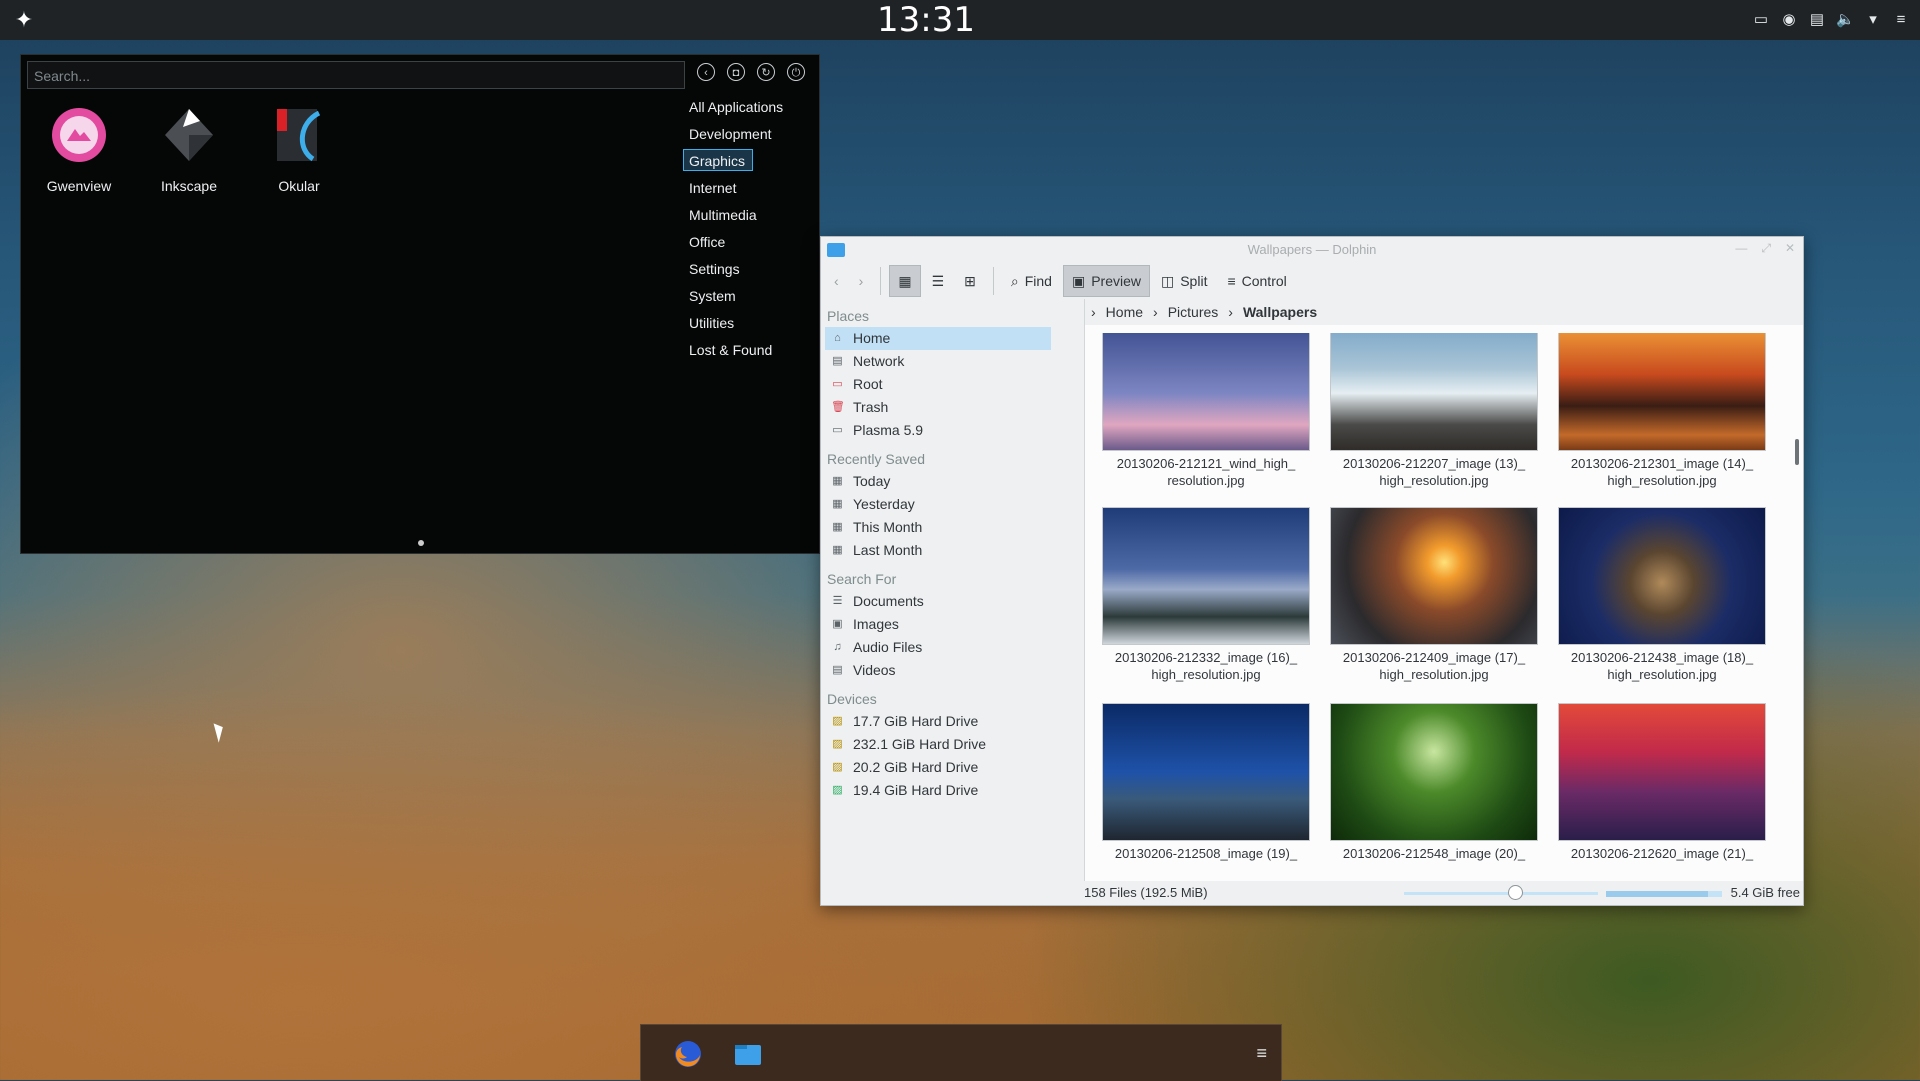 Image resolution: width=1920 pixels, height=1081 pixels. What do you see at coordinates (938, 361) in the screenshot?
I see `place-network: ▤ Network` at bounding box center [938, 361].